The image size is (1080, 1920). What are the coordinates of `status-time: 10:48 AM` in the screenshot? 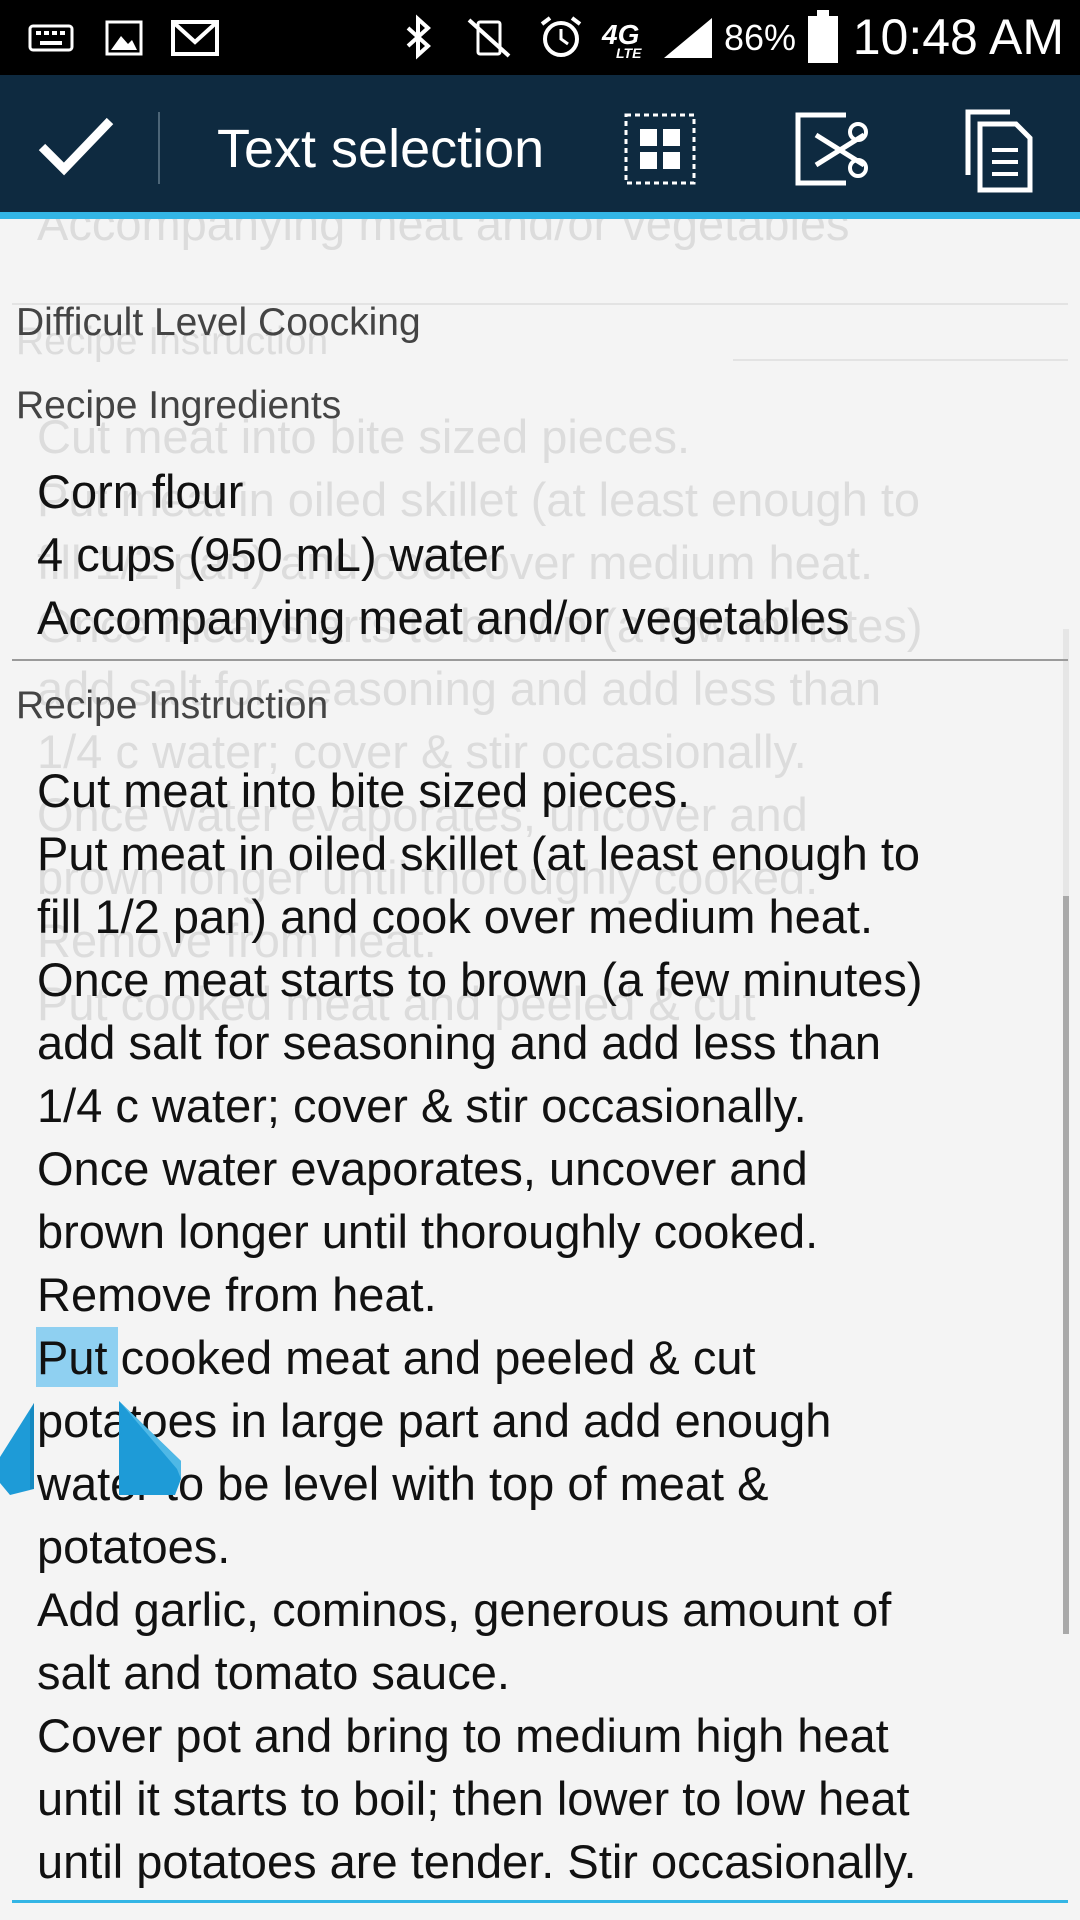 It's located at (958, 37).